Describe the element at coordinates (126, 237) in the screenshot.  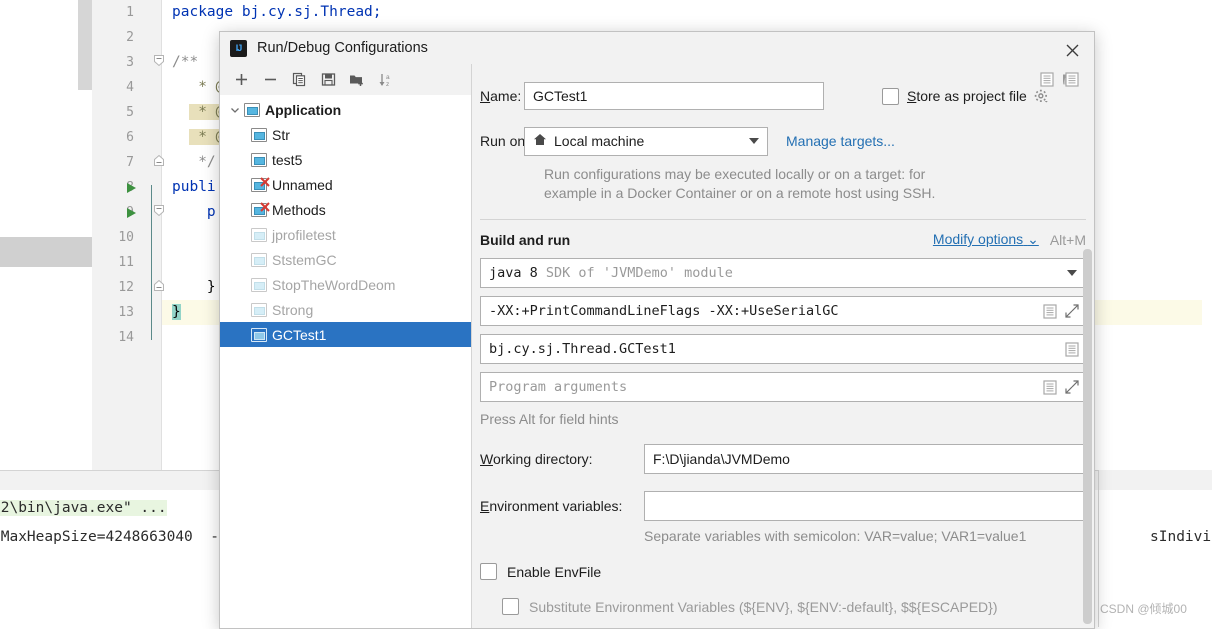
I see `line-number: 10` at that location.